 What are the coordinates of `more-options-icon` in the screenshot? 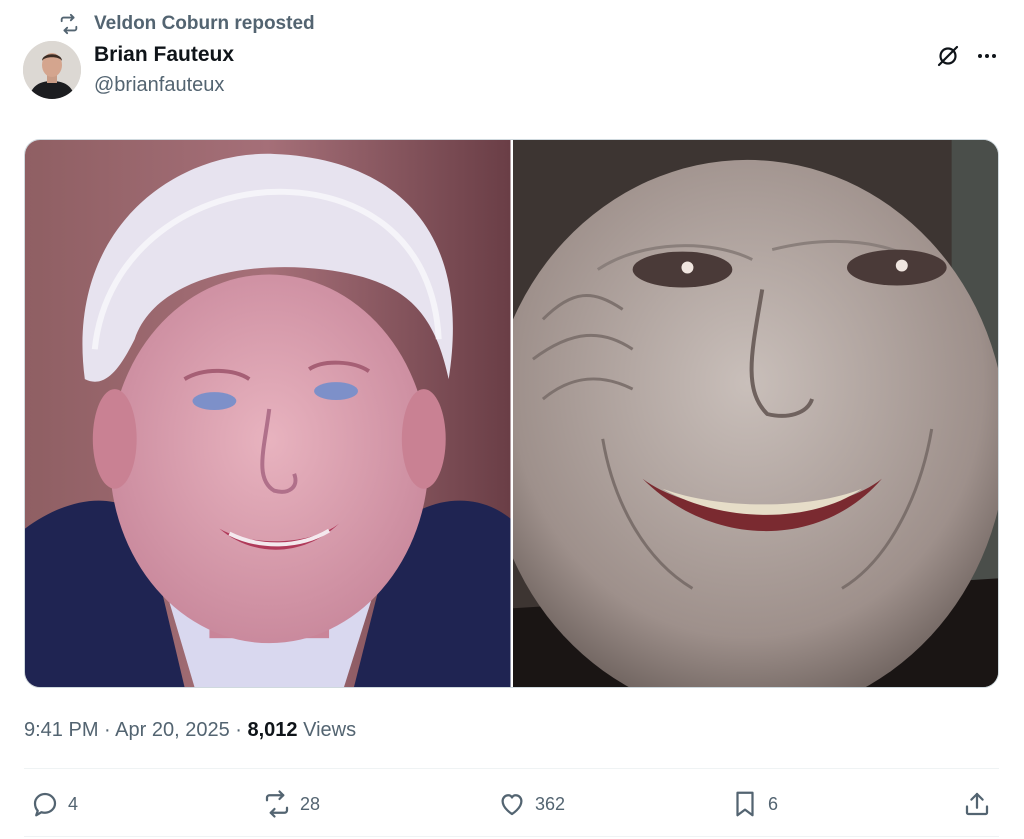 It's located at (987, 58).